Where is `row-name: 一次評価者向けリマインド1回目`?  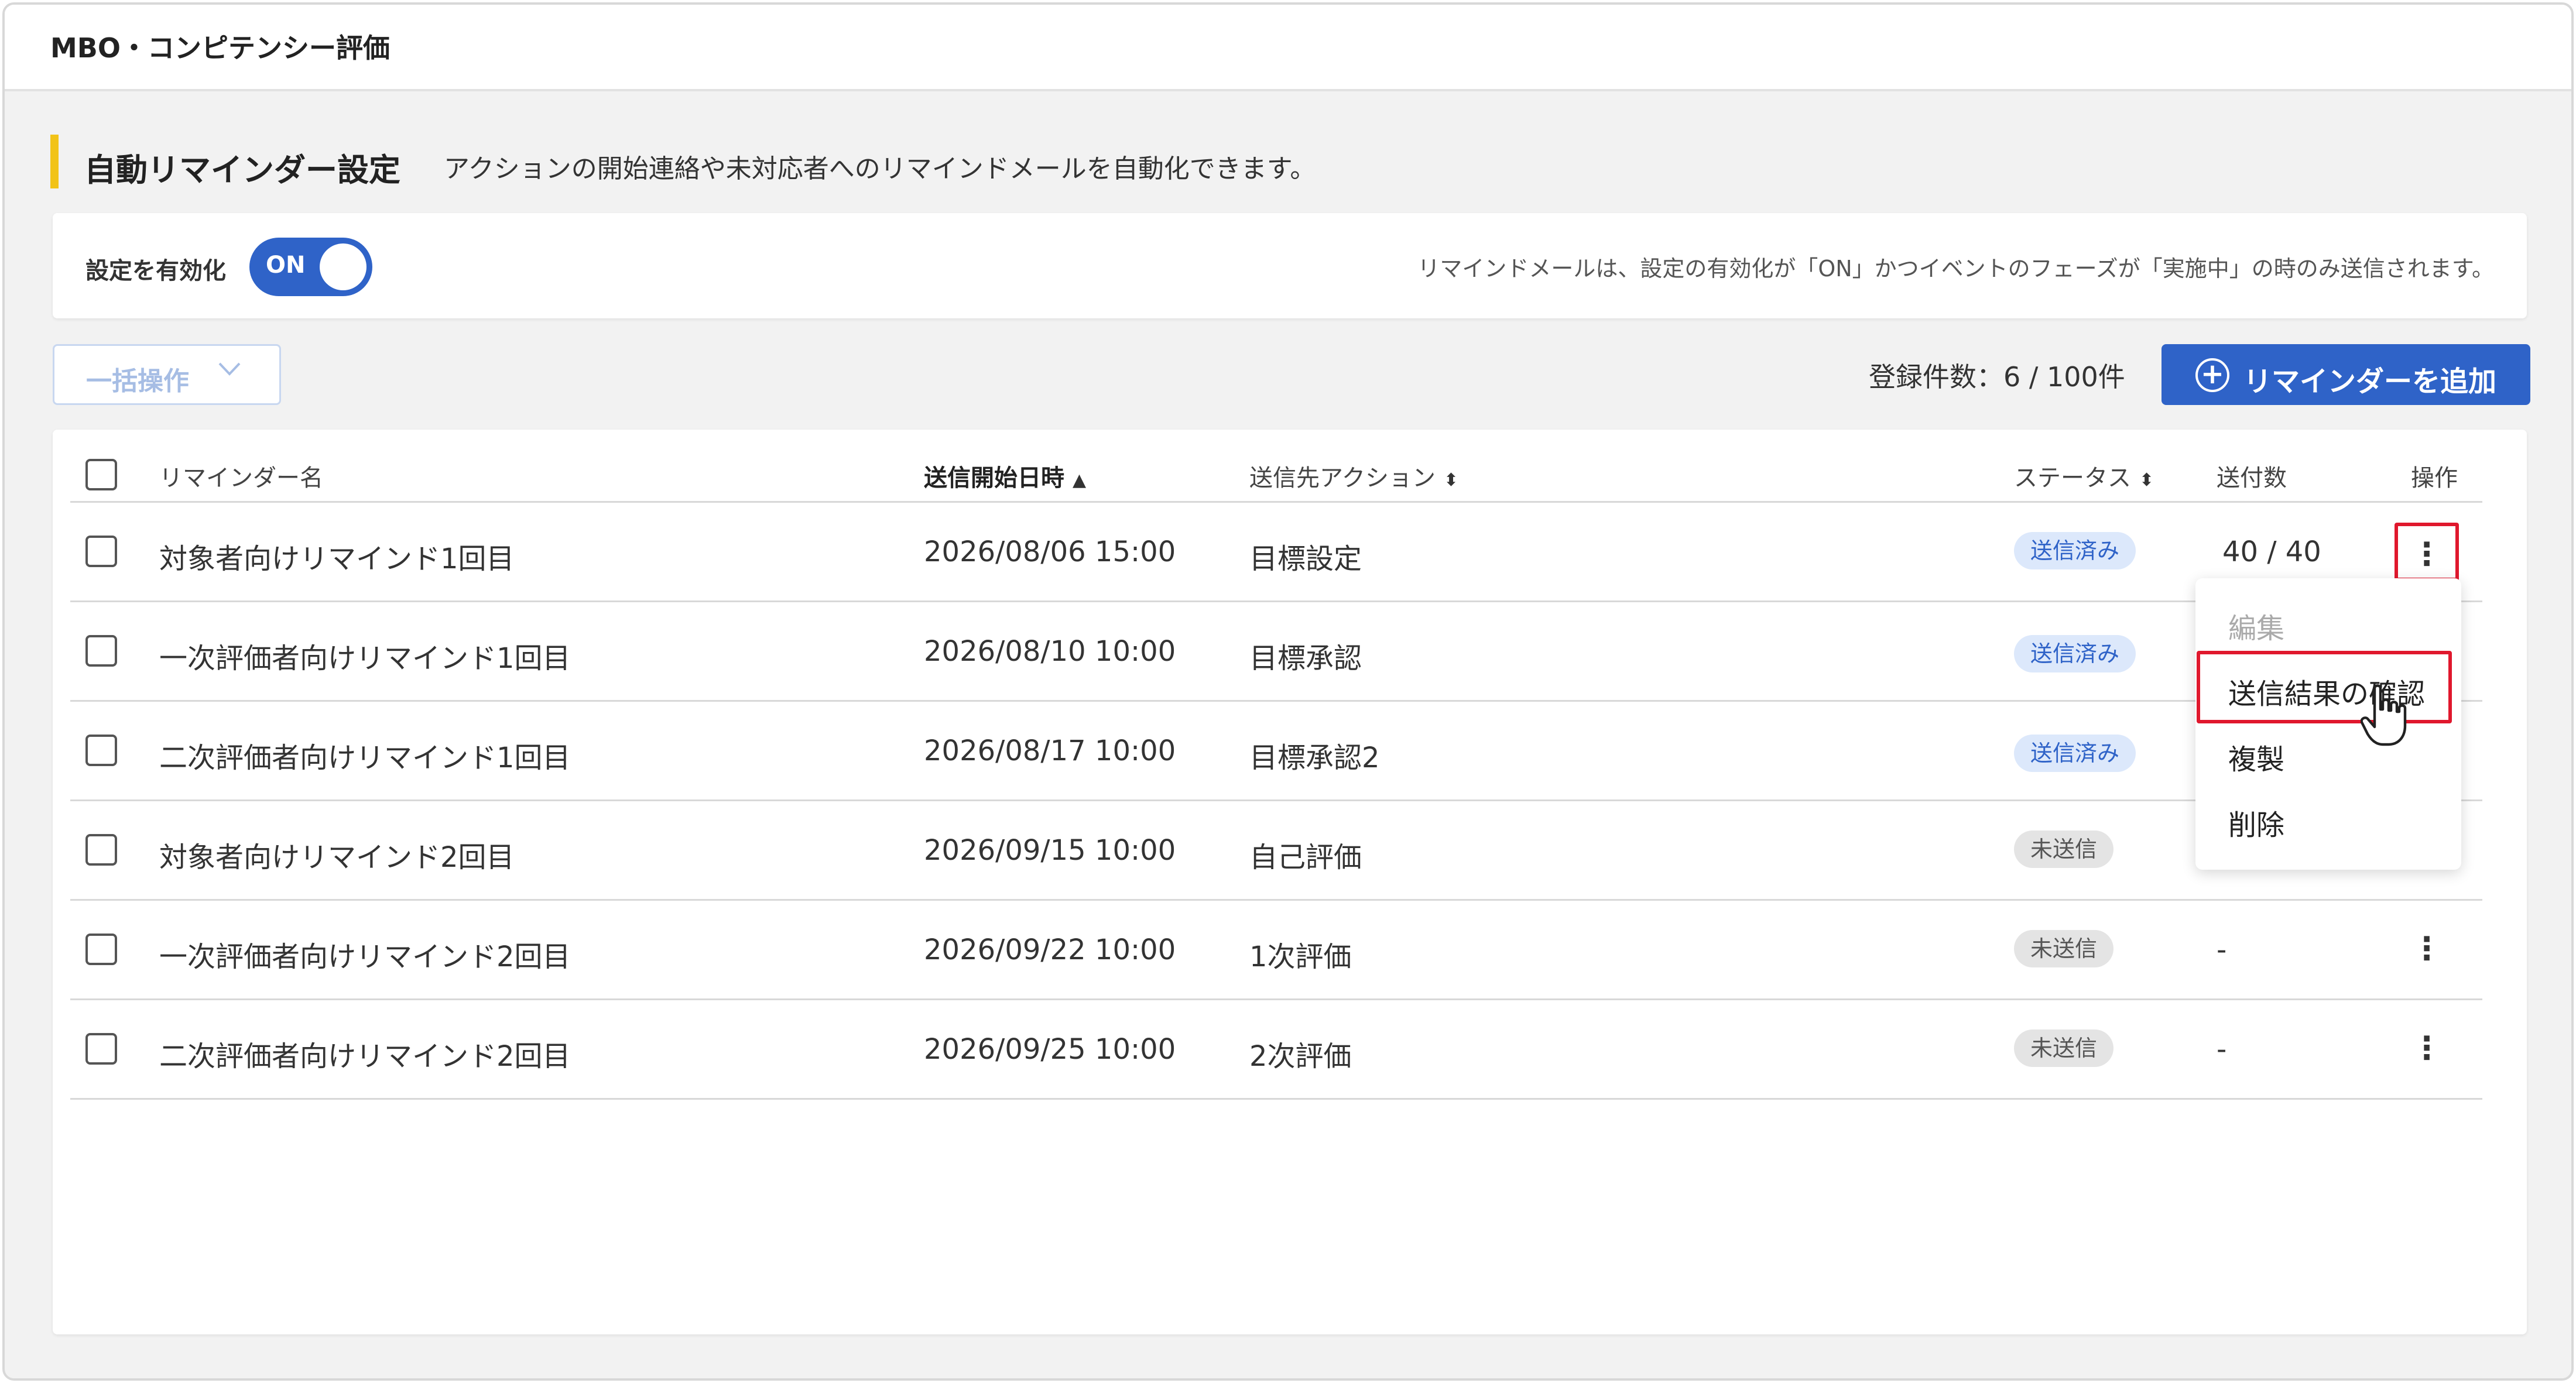 row-name: 一次評価者向けリマインド1回目 is located at coordinates (365, 658).